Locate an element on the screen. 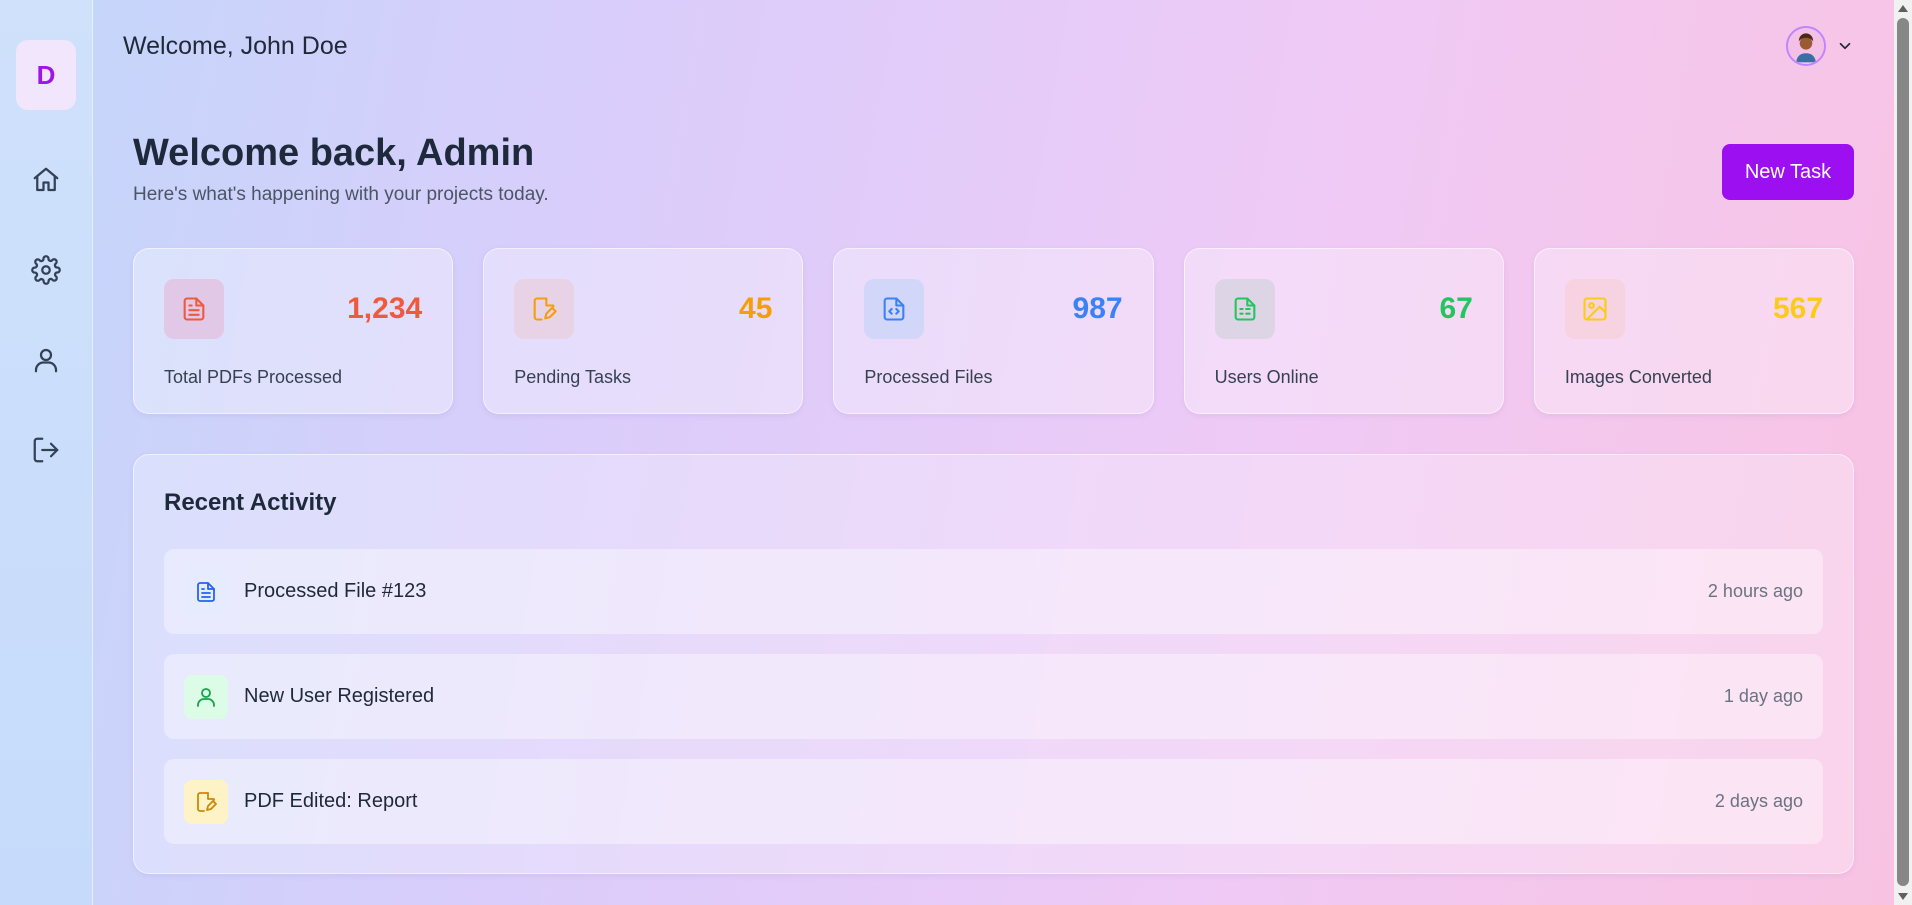 The height and width of the screenshot is (905, 1912). stat-value: 67 is located at coordinates (1456, 308).